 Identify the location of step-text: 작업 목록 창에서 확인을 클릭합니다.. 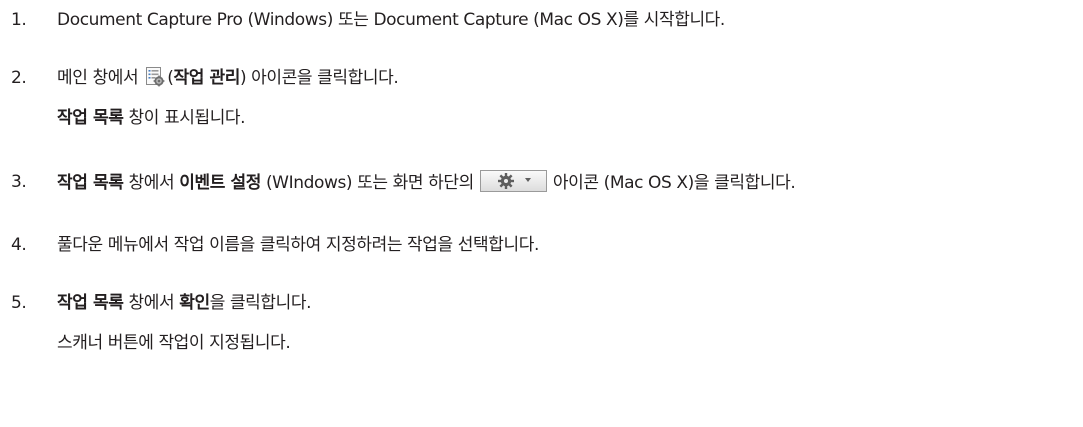
(184, 303).